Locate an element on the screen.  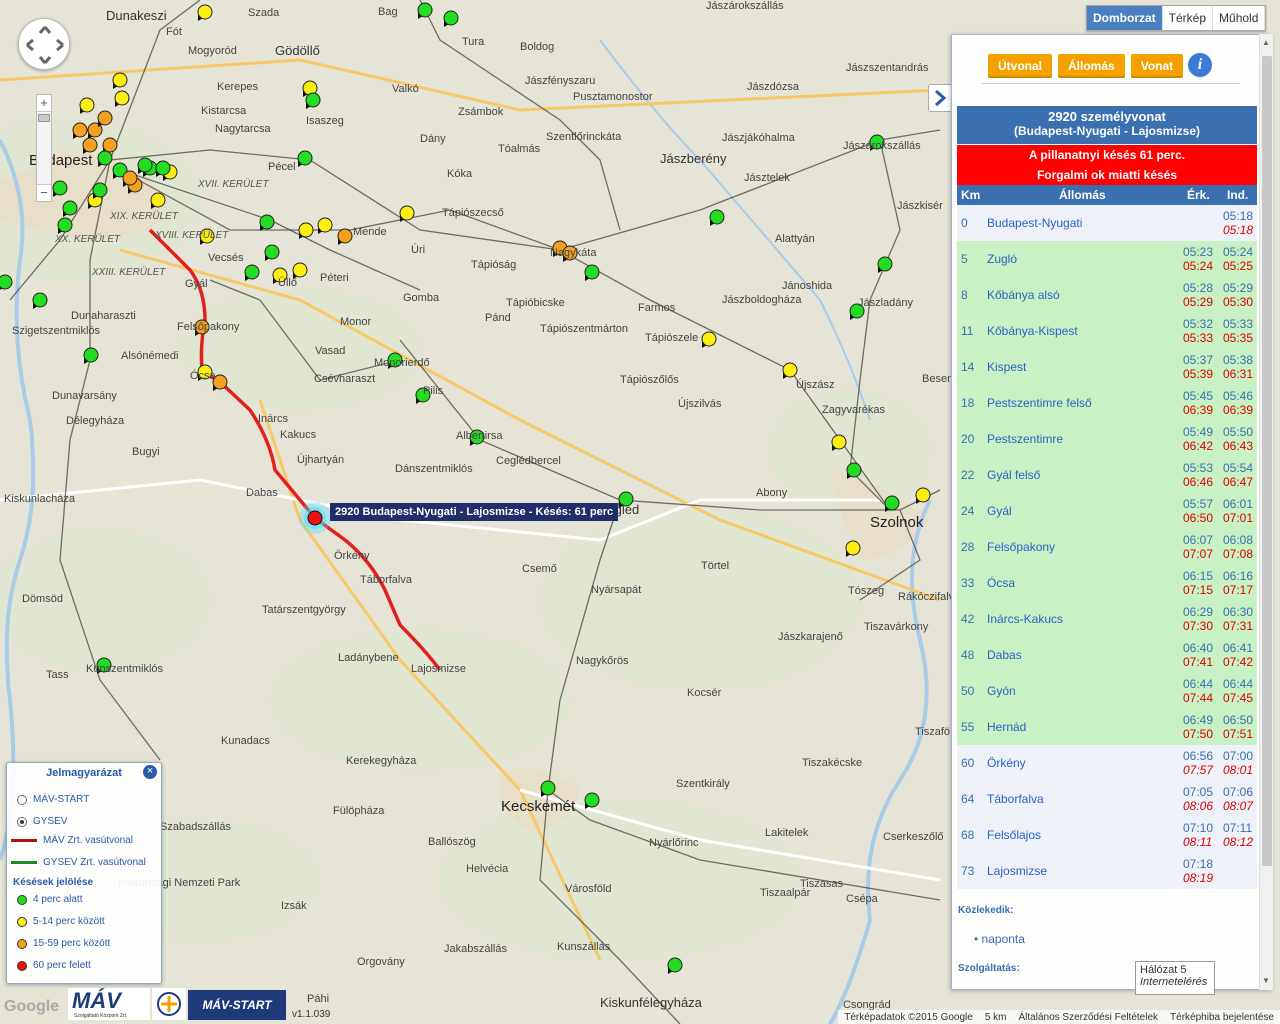
timetable-row: 50 Gyón 06:44 06:44 07:44 07:45 is located at coordinates (1107, 691).